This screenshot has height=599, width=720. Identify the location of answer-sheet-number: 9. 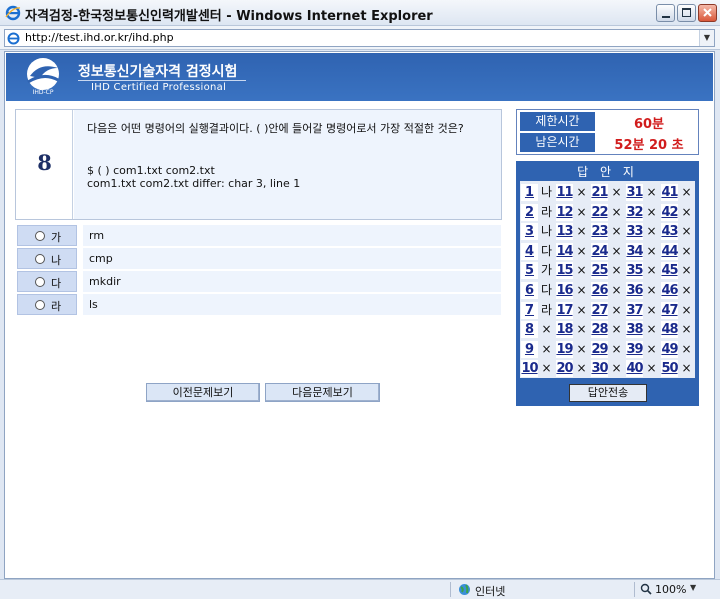
(529, 349).